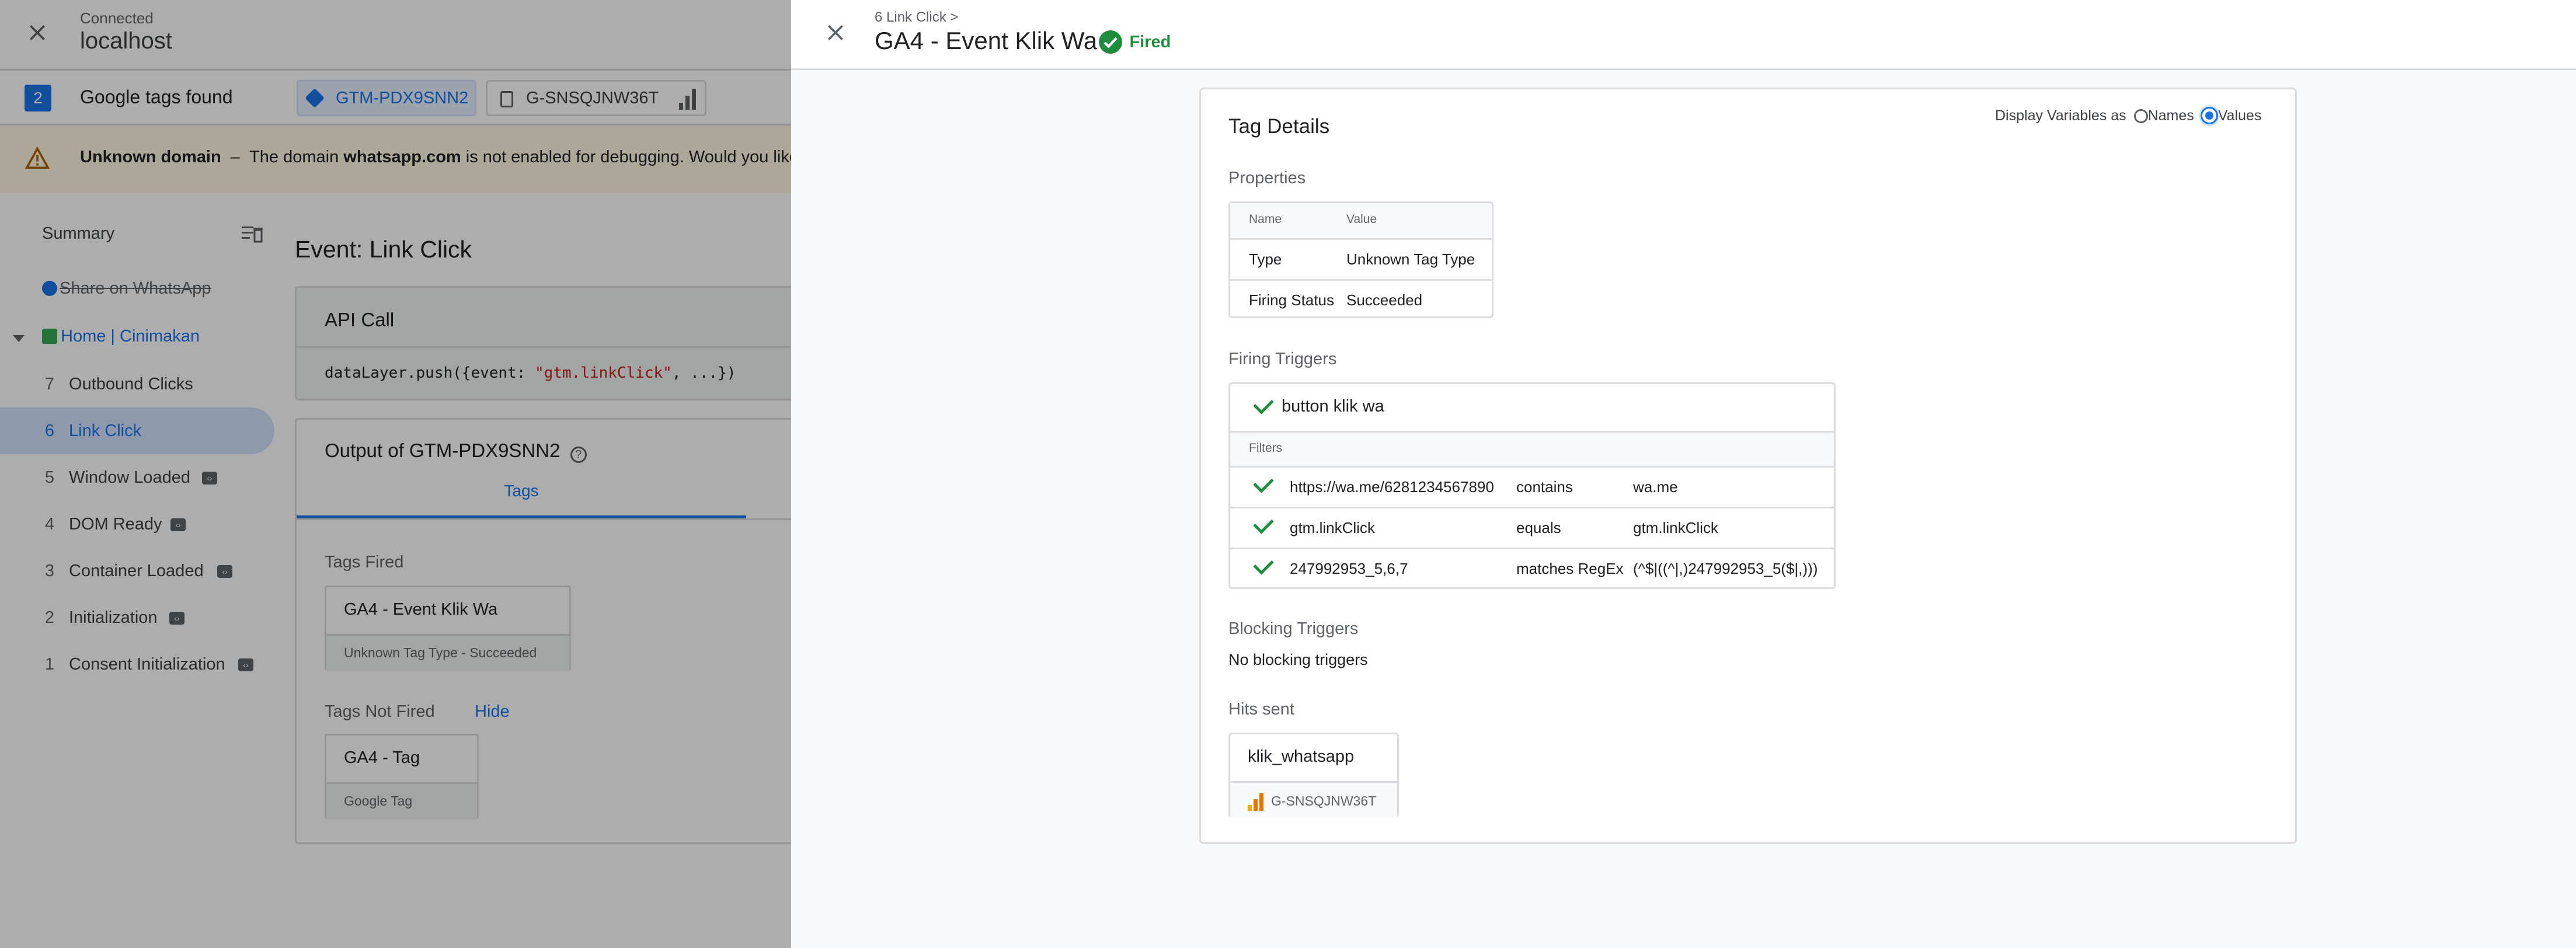  Describe the element at coordinates (1282, 359) in the screenshot. I see `firing-triggers-title: Firing Triggers` at that location.